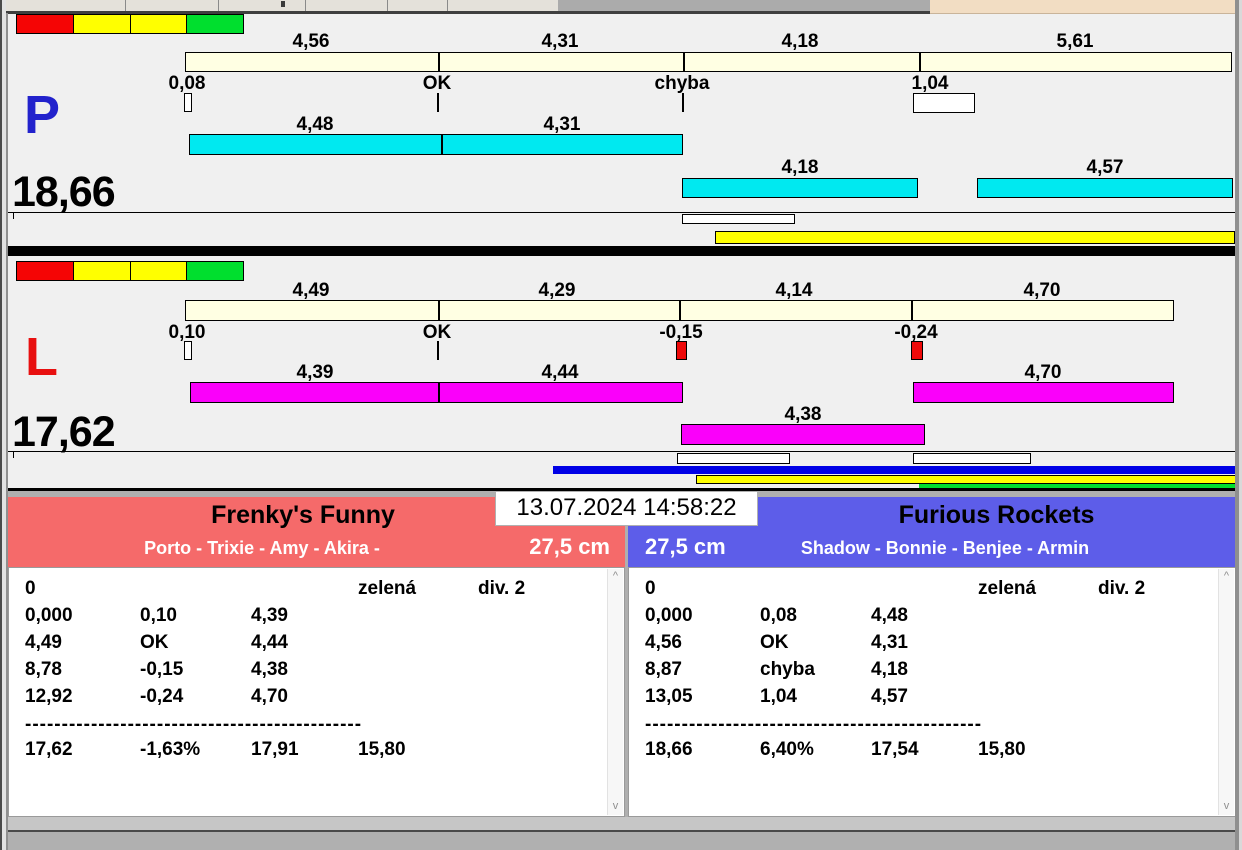  What do you see at coordinates (682, 83) in the screenshot?
I see `p-mark-label-3: chyba` at bounding box center [682, 83].